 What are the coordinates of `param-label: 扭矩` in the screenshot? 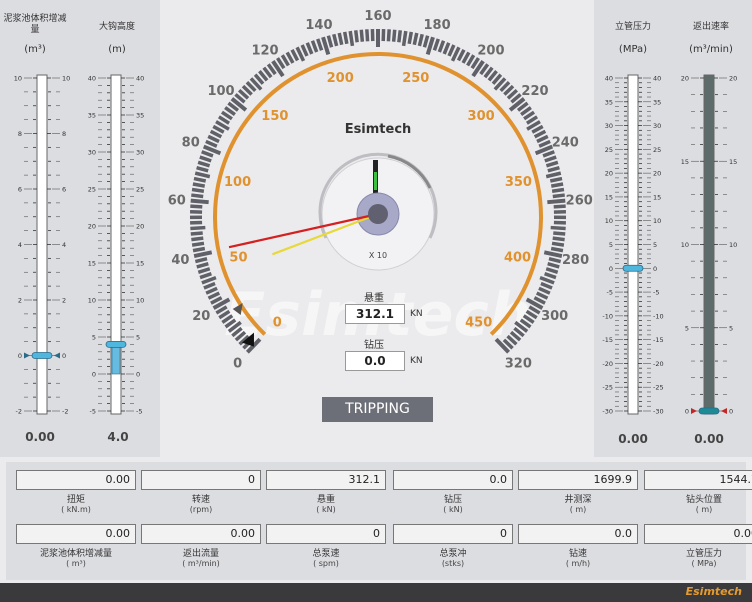 It's located at (75, 500).